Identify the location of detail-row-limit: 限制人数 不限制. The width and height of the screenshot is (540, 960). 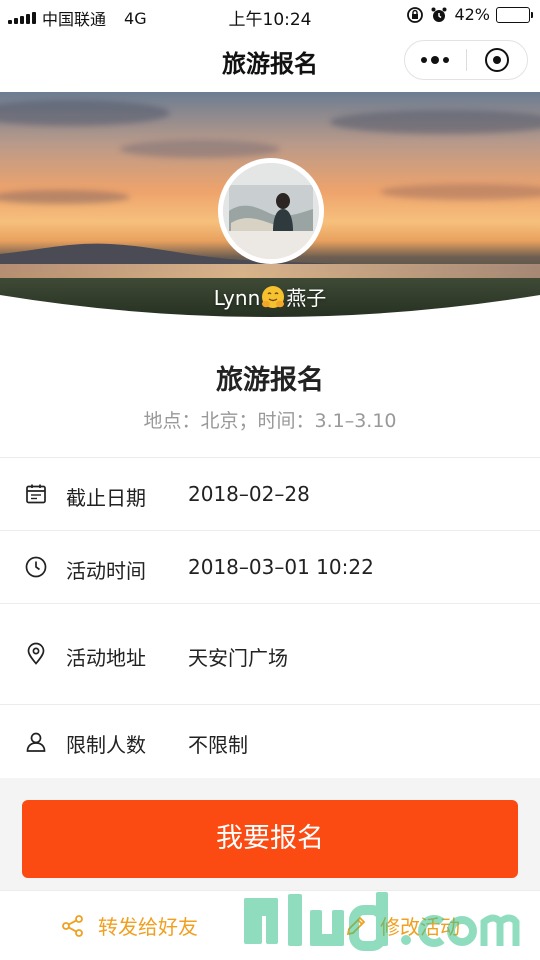
(270, 741).